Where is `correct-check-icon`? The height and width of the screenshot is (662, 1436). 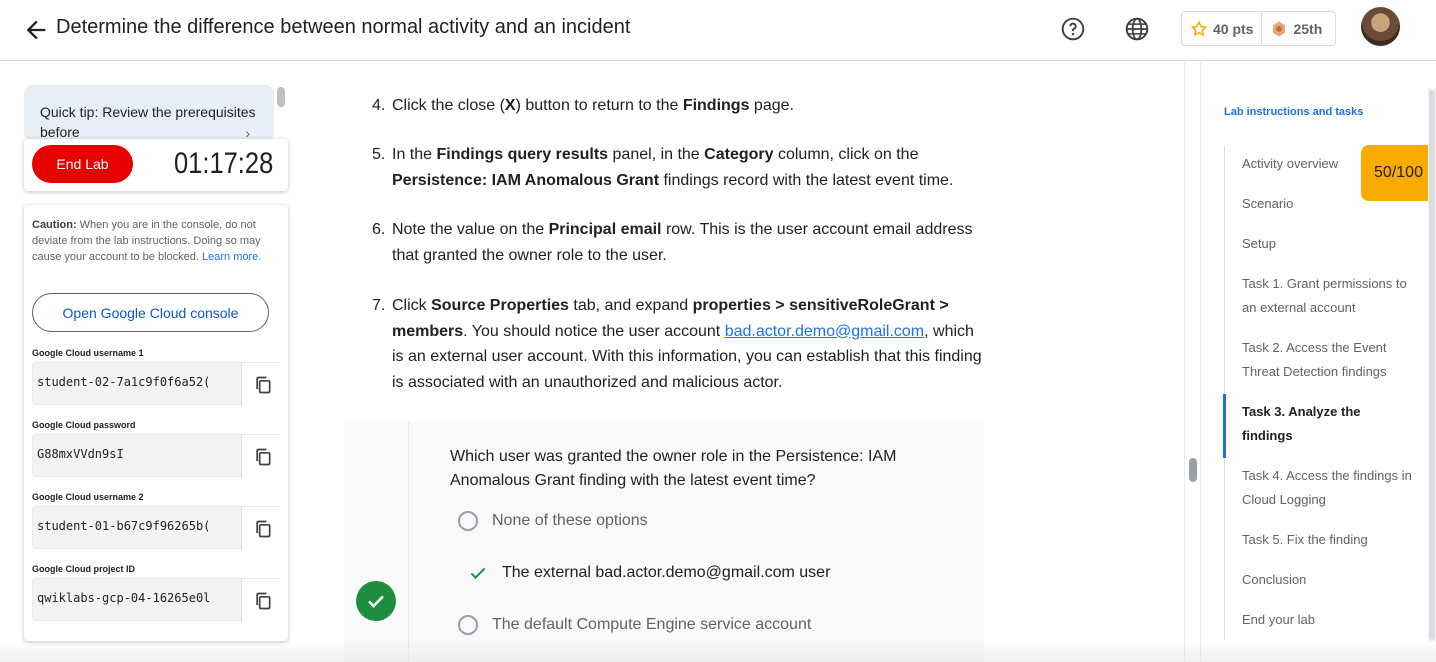 correct-check-icon is located at coordinates (376, 601).